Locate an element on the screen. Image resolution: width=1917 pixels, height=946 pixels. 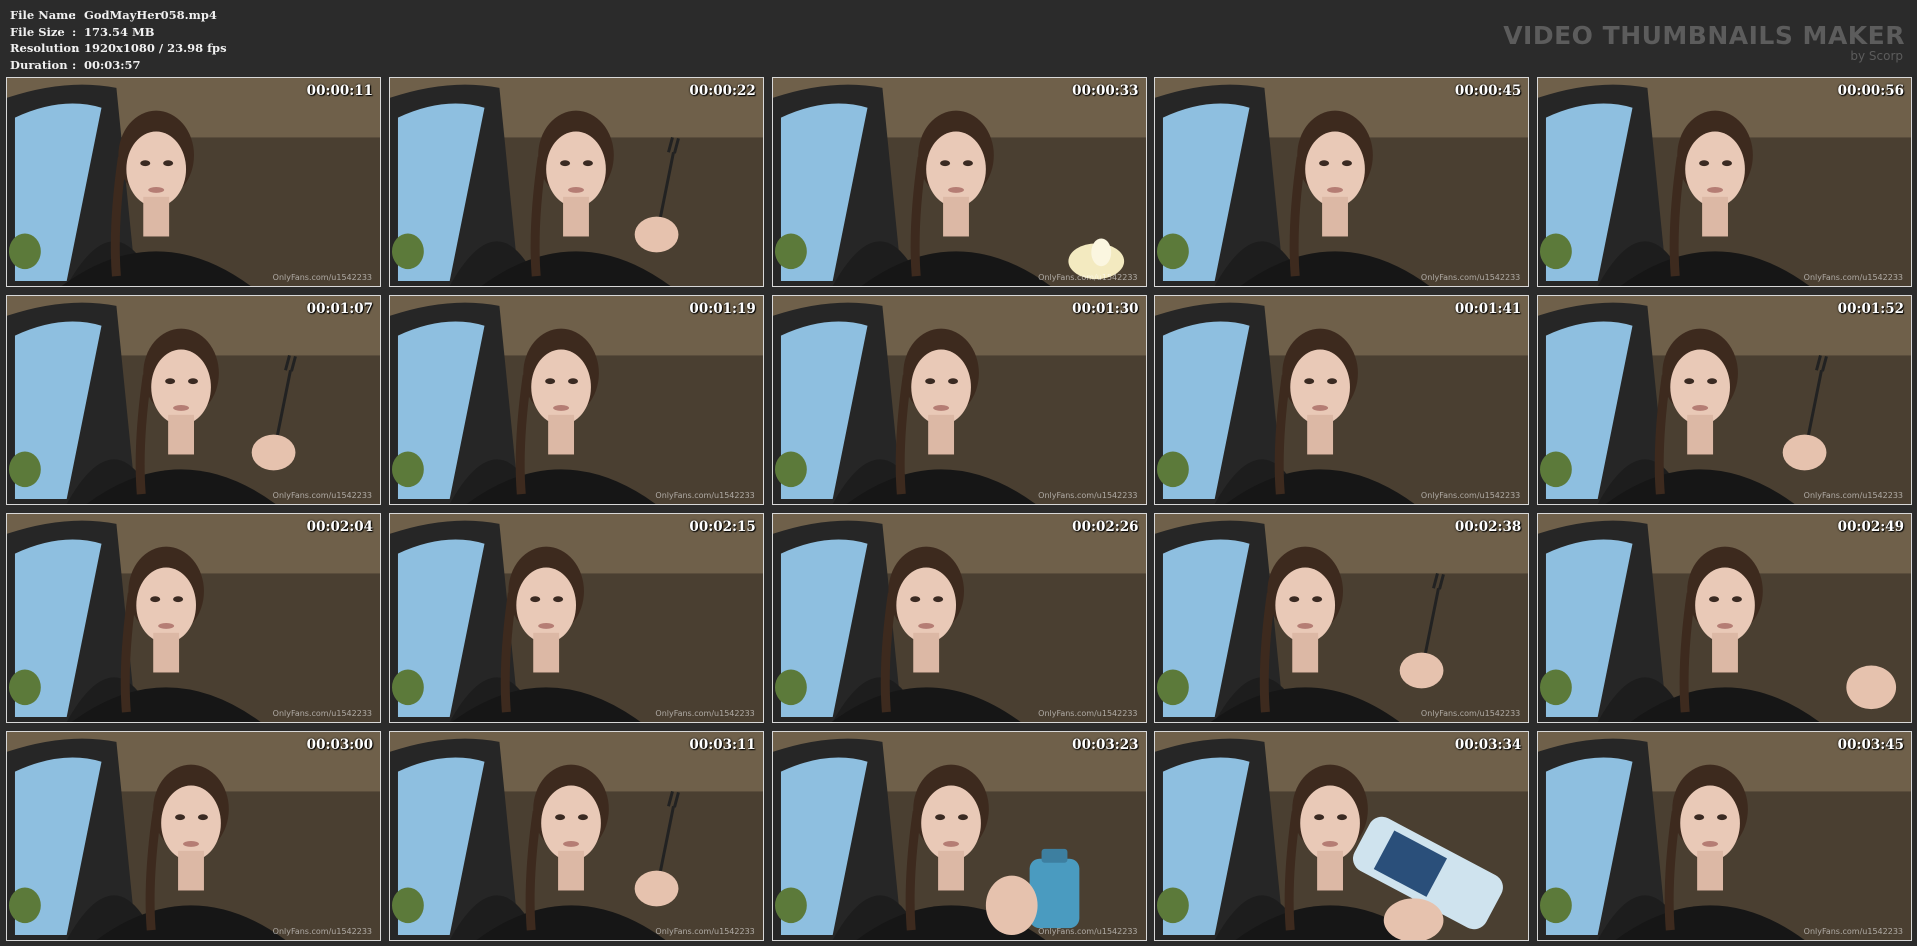
file-info-label: File Size is located at coordinates (37, 31).